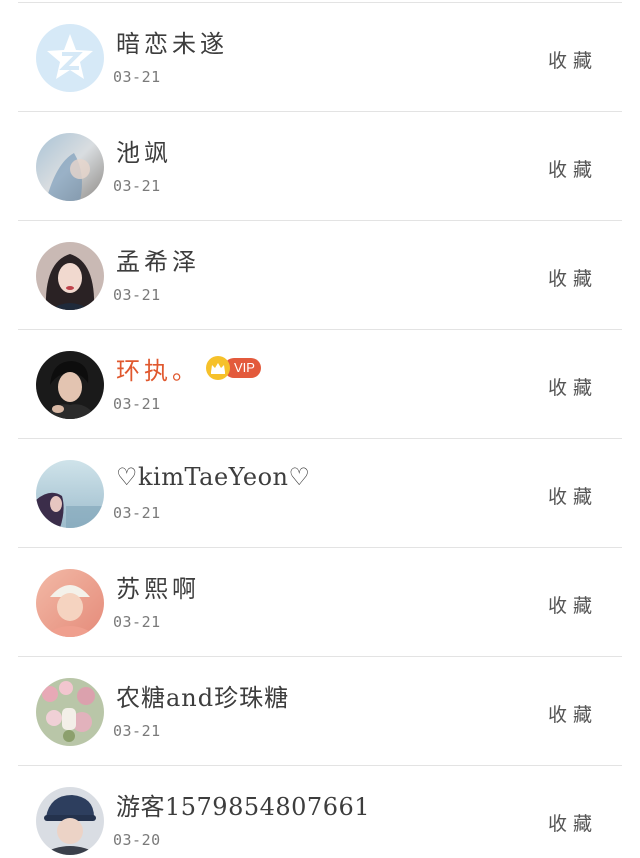 Image resolution: width=640 pixels, height=858 pixels. I want to click on user-name: 池飒, so click(144, 150).